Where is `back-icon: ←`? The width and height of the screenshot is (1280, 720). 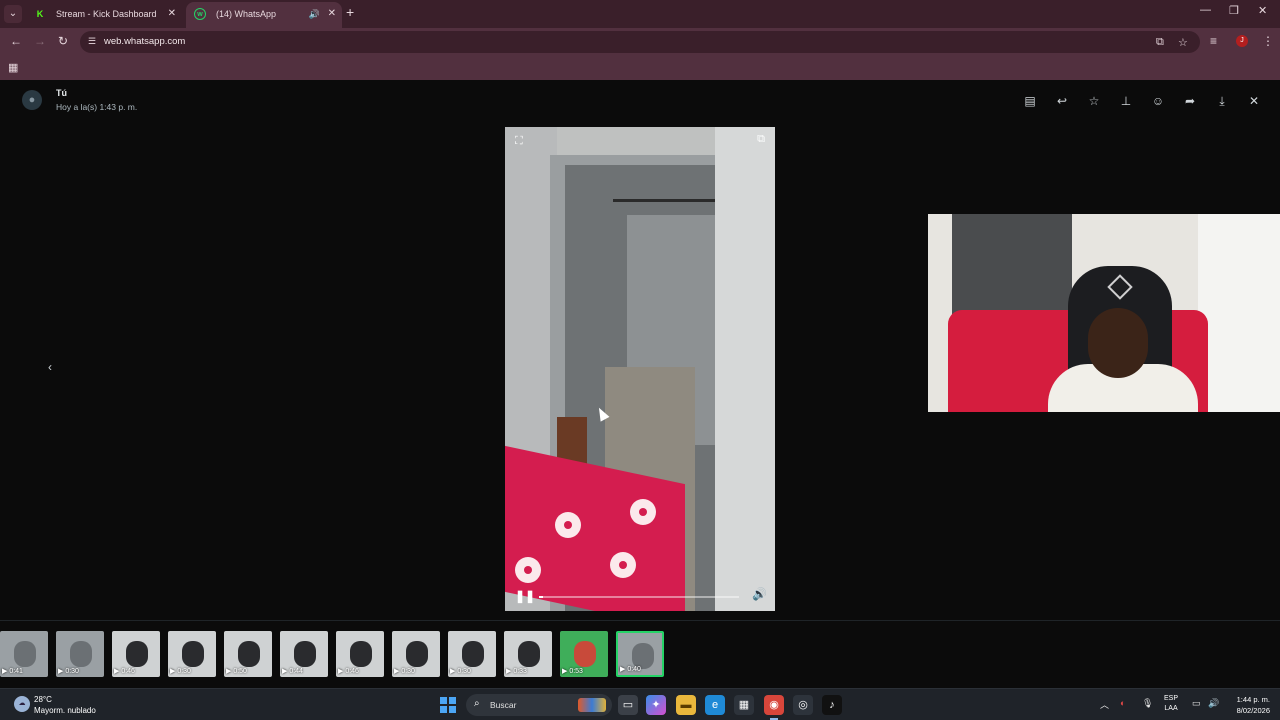 back-icon: ← is located at coordinates (16, 41).